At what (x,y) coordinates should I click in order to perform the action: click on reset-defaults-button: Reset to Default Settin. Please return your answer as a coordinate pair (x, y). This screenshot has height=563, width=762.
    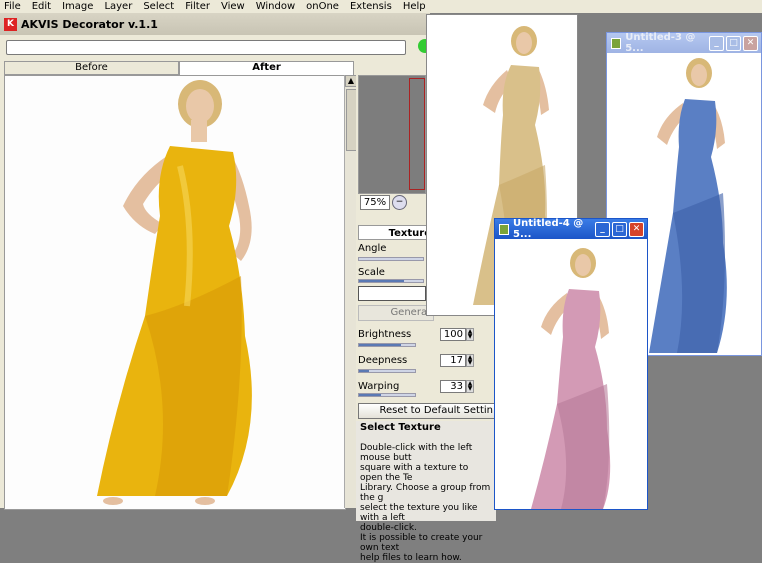
    Looking at the image, I should click on (427, 411).